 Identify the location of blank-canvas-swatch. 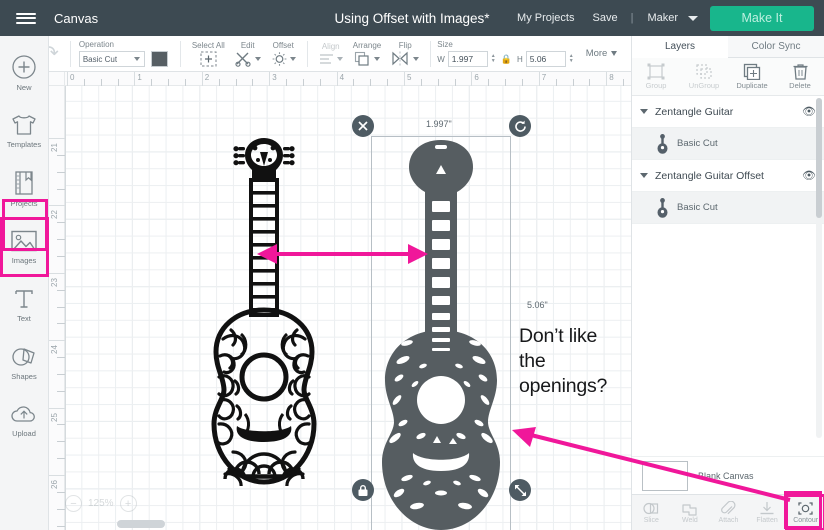
(665, 475).